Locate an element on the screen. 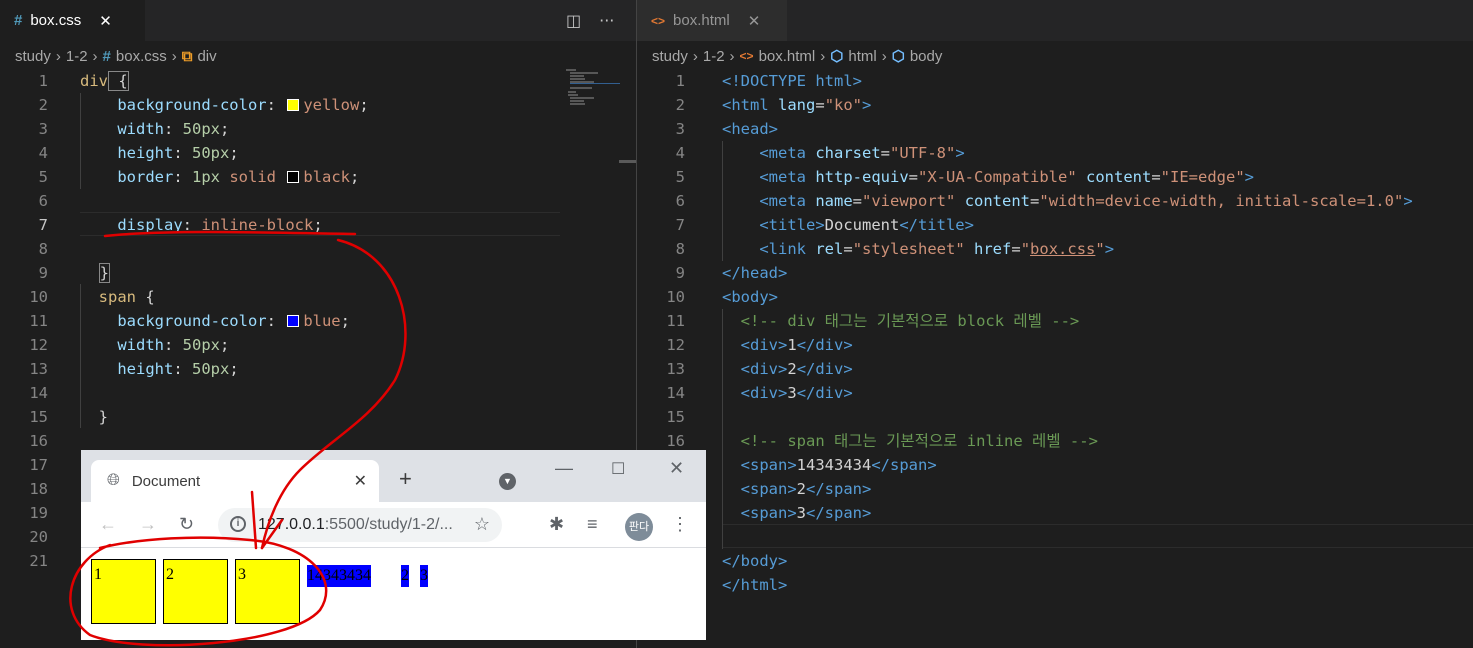 The width and height of the screenshot is (1473, 648). stylesheet-link: box.css is located at coordinates (1062, 249).